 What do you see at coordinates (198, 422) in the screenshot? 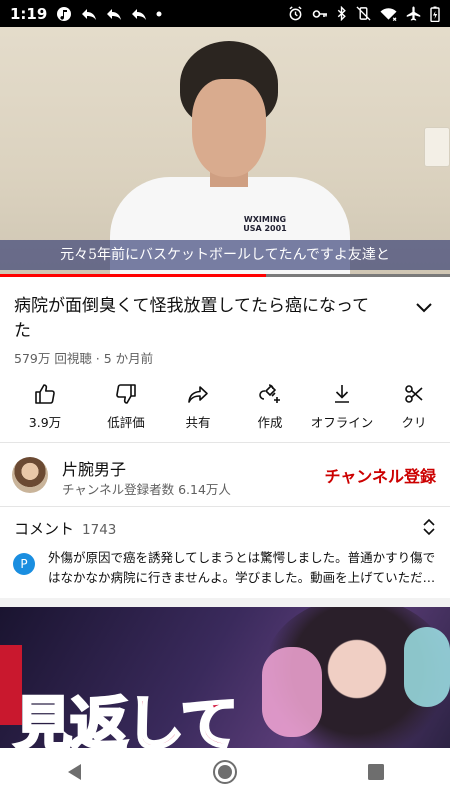
I see `share-label: 共有` at bounding box center [198, 422].